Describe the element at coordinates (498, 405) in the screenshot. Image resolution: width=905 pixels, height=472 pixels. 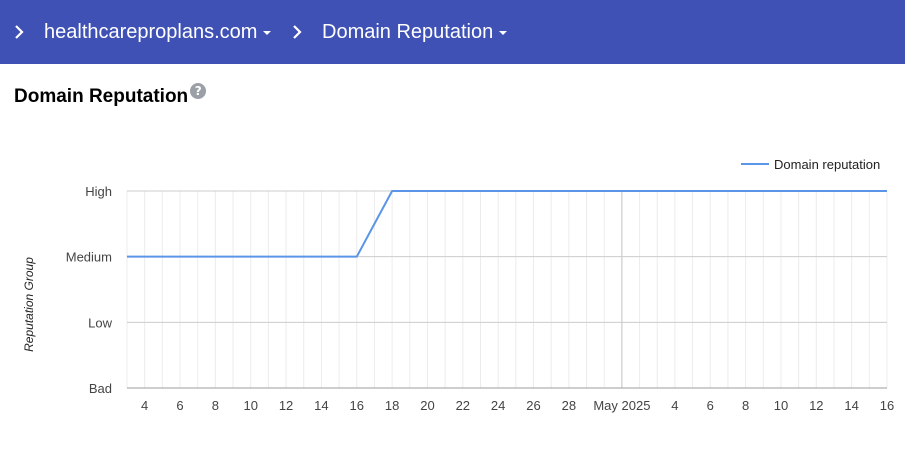
I see `x-tick-label: 24` at that location.